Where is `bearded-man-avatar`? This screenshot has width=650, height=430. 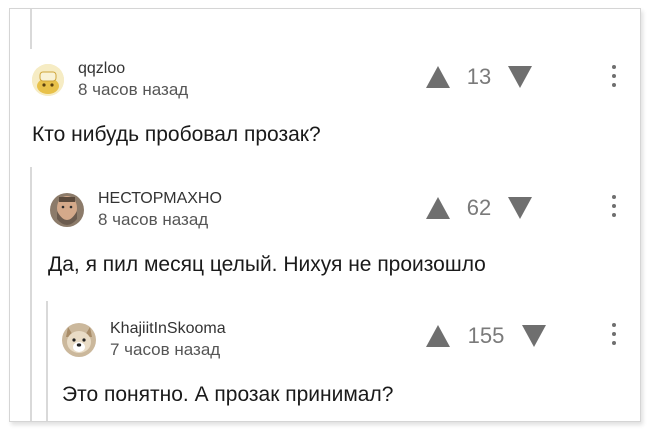 bearded-man-avatar is located at coordinates (67, 209).